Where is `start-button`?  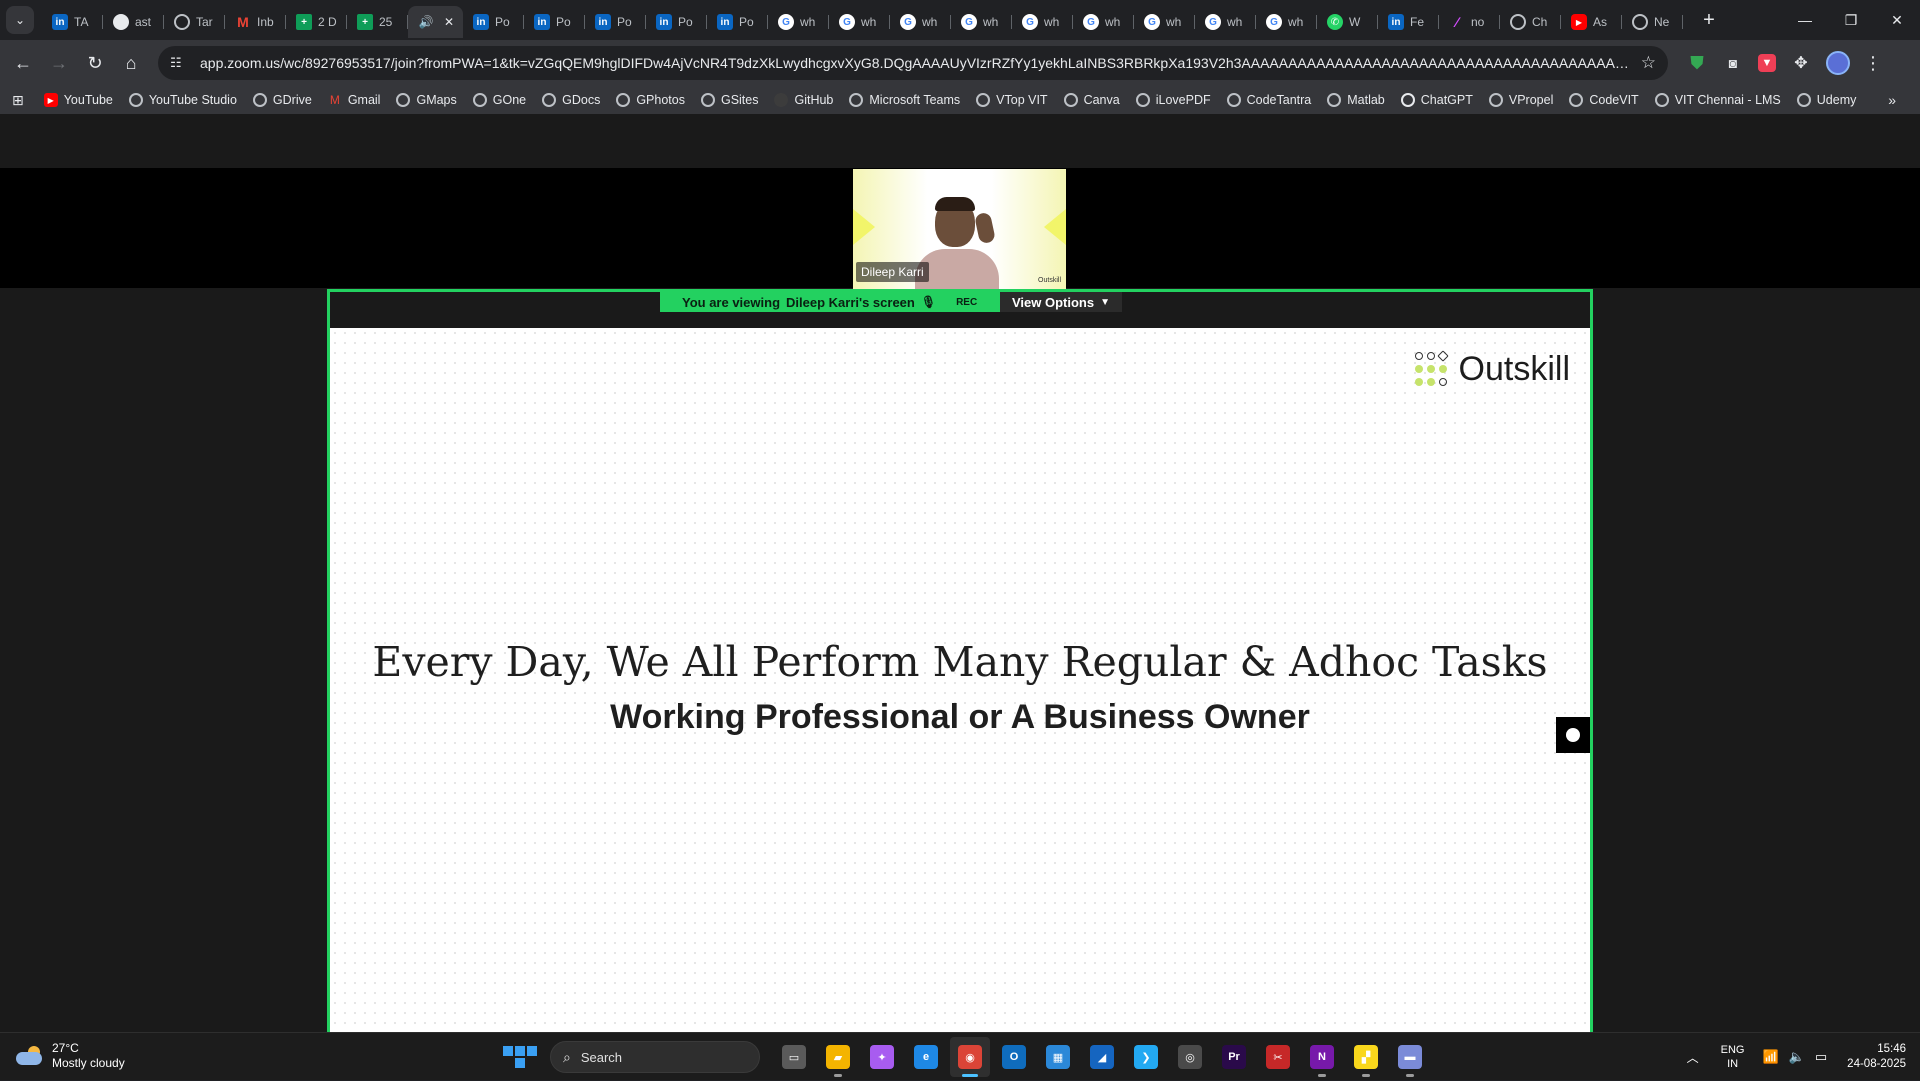
start-button is located at coordinates (520, 1057).